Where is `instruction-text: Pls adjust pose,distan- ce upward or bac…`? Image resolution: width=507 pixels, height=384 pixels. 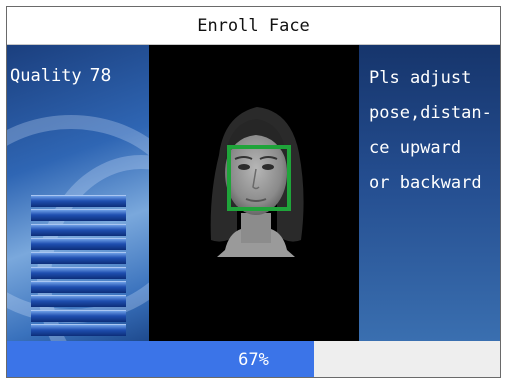
instruction-text: Pls adjust pose,distan- ce upward or bac… is located at coordinates (430, 130).